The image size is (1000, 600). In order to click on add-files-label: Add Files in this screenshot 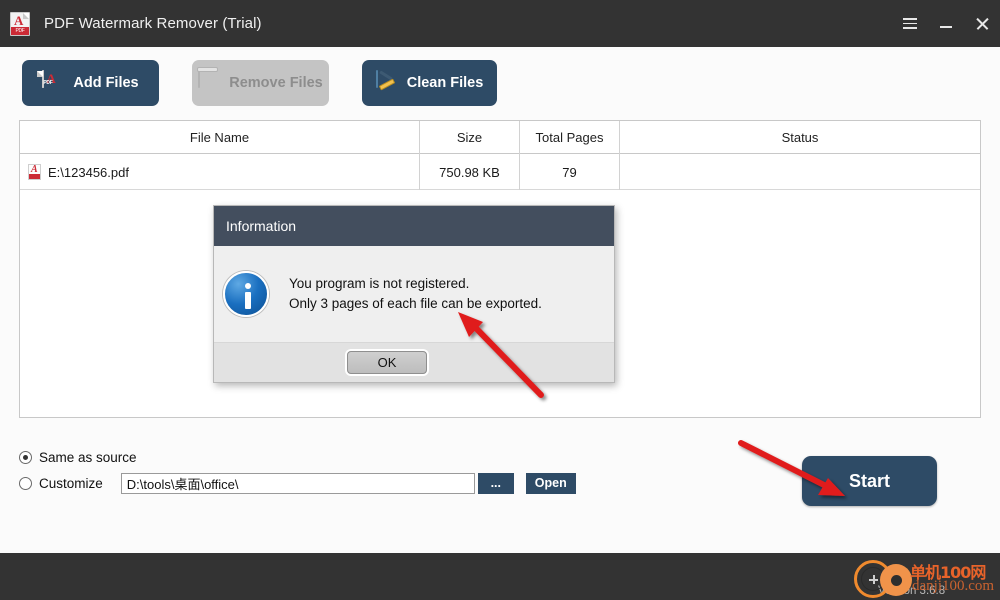, I will do `click(106, 83)`.